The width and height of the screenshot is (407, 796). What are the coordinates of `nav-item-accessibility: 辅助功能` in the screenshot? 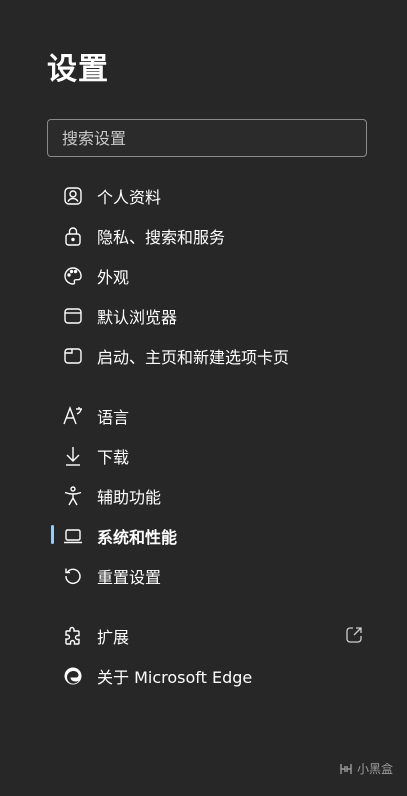 It's located at (212, 496).